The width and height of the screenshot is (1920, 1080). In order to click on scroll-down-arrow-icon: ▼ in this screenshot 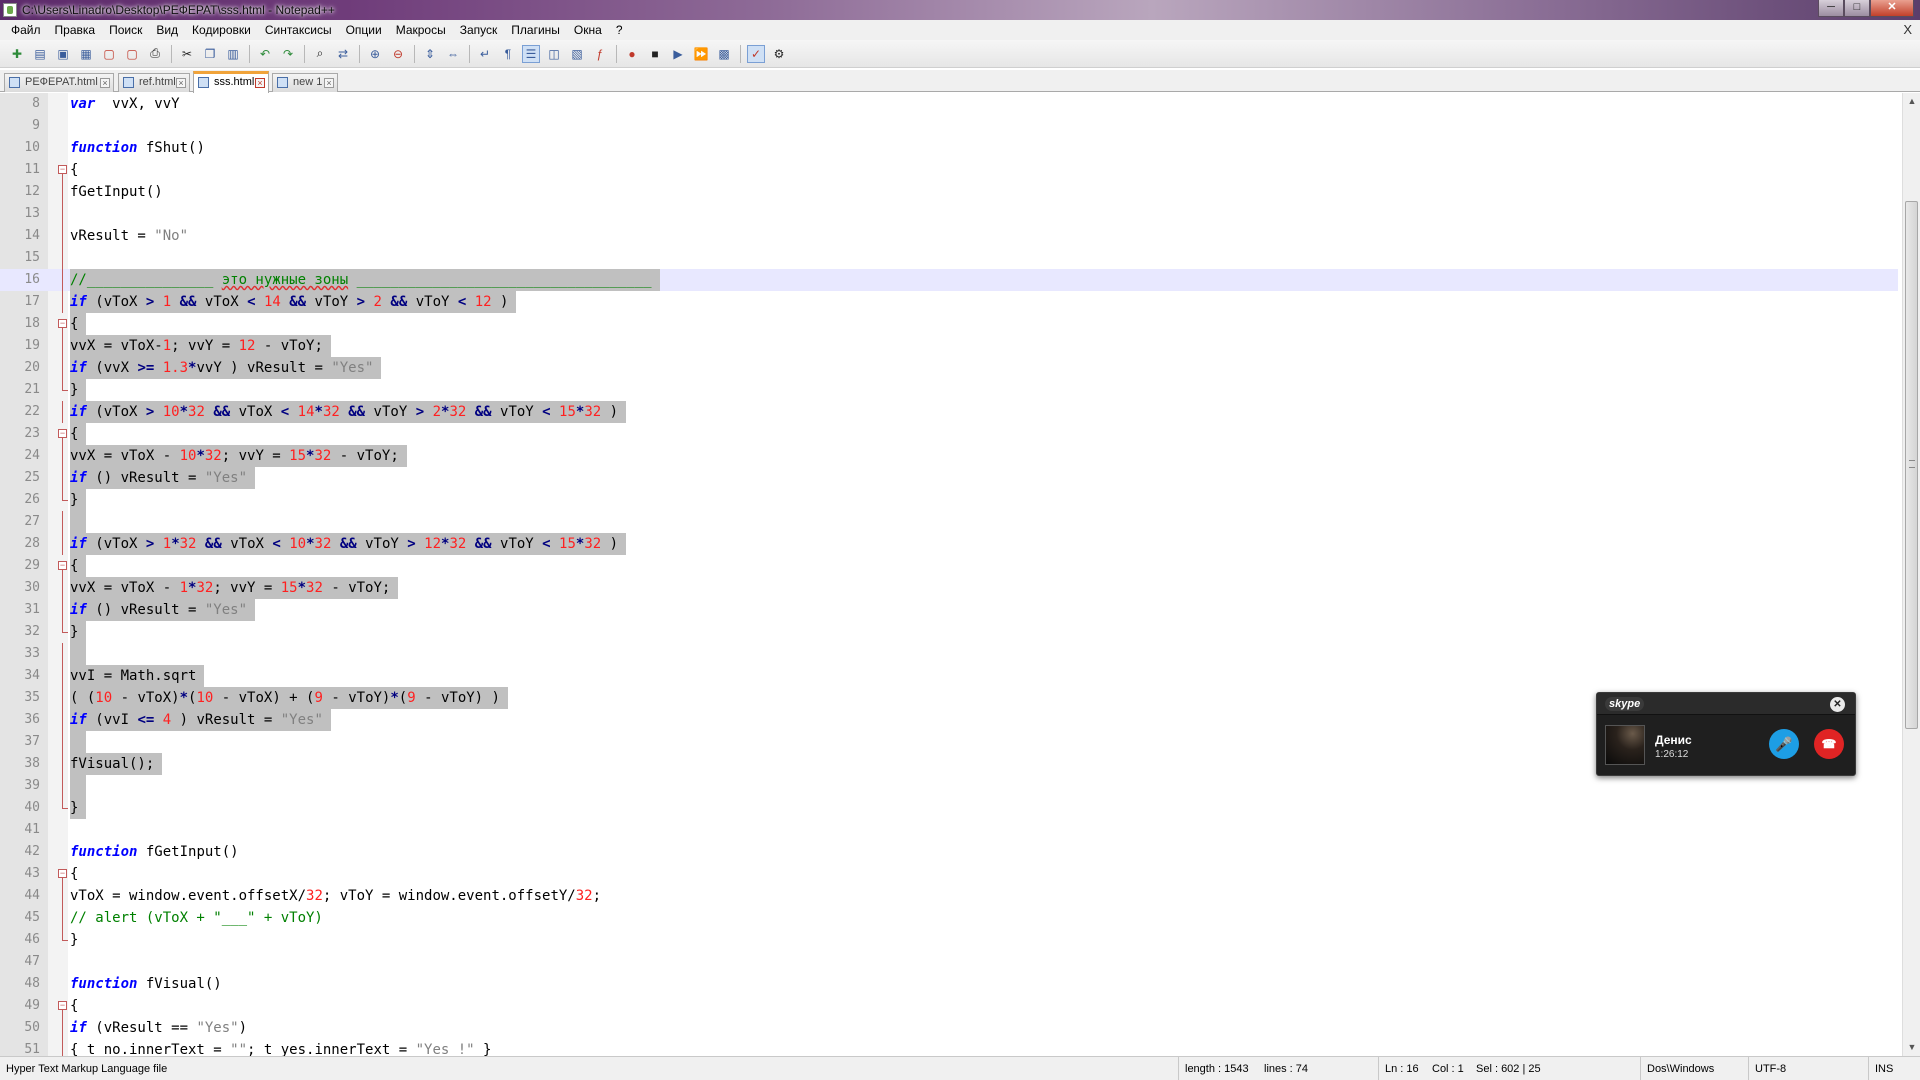, I will do `click(1911, 1047)`.